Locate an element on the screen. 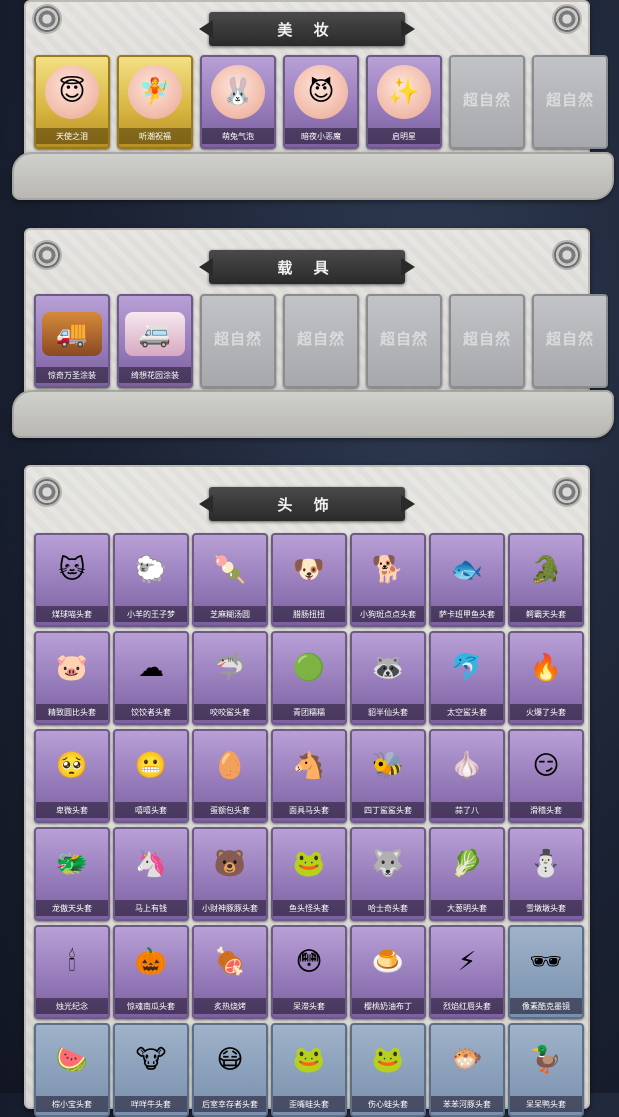 This screenshot has width=619, height=1117. husky-head-icon: 🐺 is located at coordinates (388, 864).